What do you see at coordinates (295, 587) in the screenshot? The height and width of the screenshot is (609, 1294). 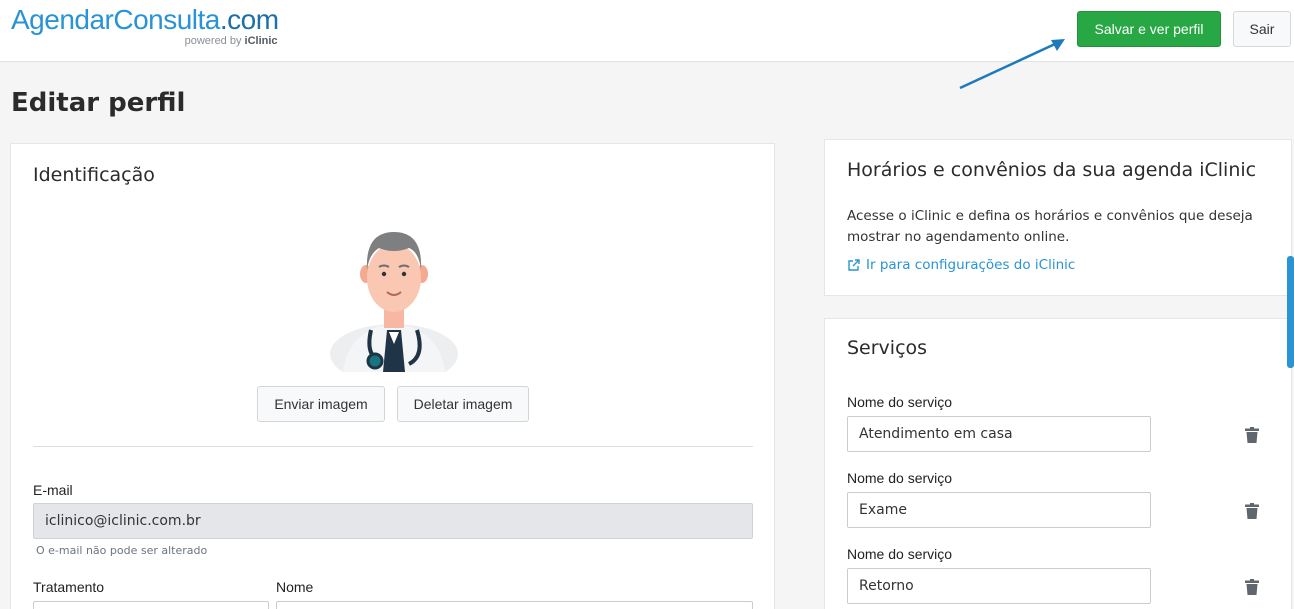 I see `name-label: Nome` at bounding box center [295, 587].